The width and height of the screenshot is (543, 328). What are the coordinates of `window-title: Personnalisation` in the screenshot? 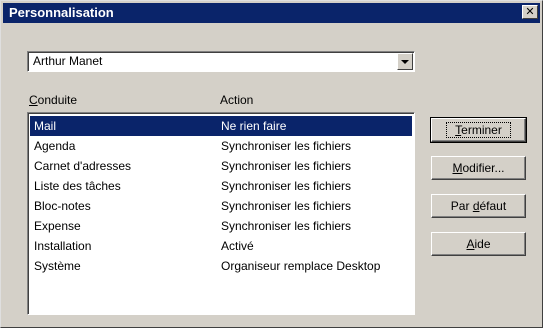 It's located at (61, 12).